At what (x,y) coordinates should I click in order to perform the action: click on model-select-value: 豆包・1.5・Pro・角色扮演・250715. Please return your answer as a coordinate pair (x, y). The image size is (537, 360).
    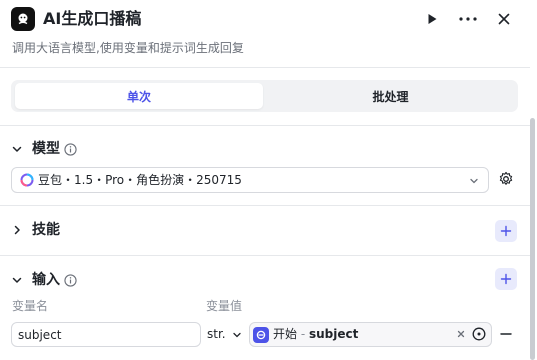
    Looking at the image, I should click on (140, 180).